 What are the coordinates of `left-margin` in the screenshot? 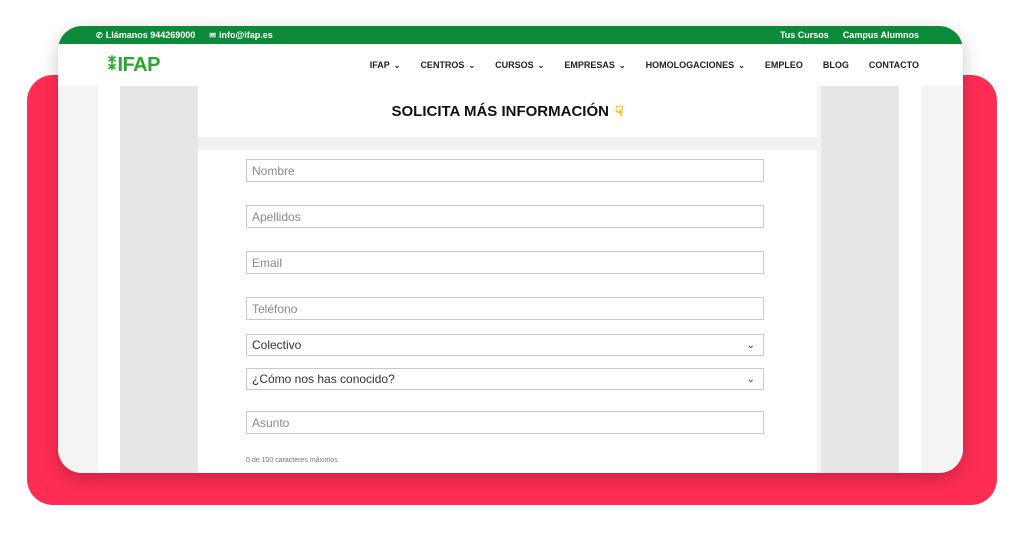 It's located at (109, 279).